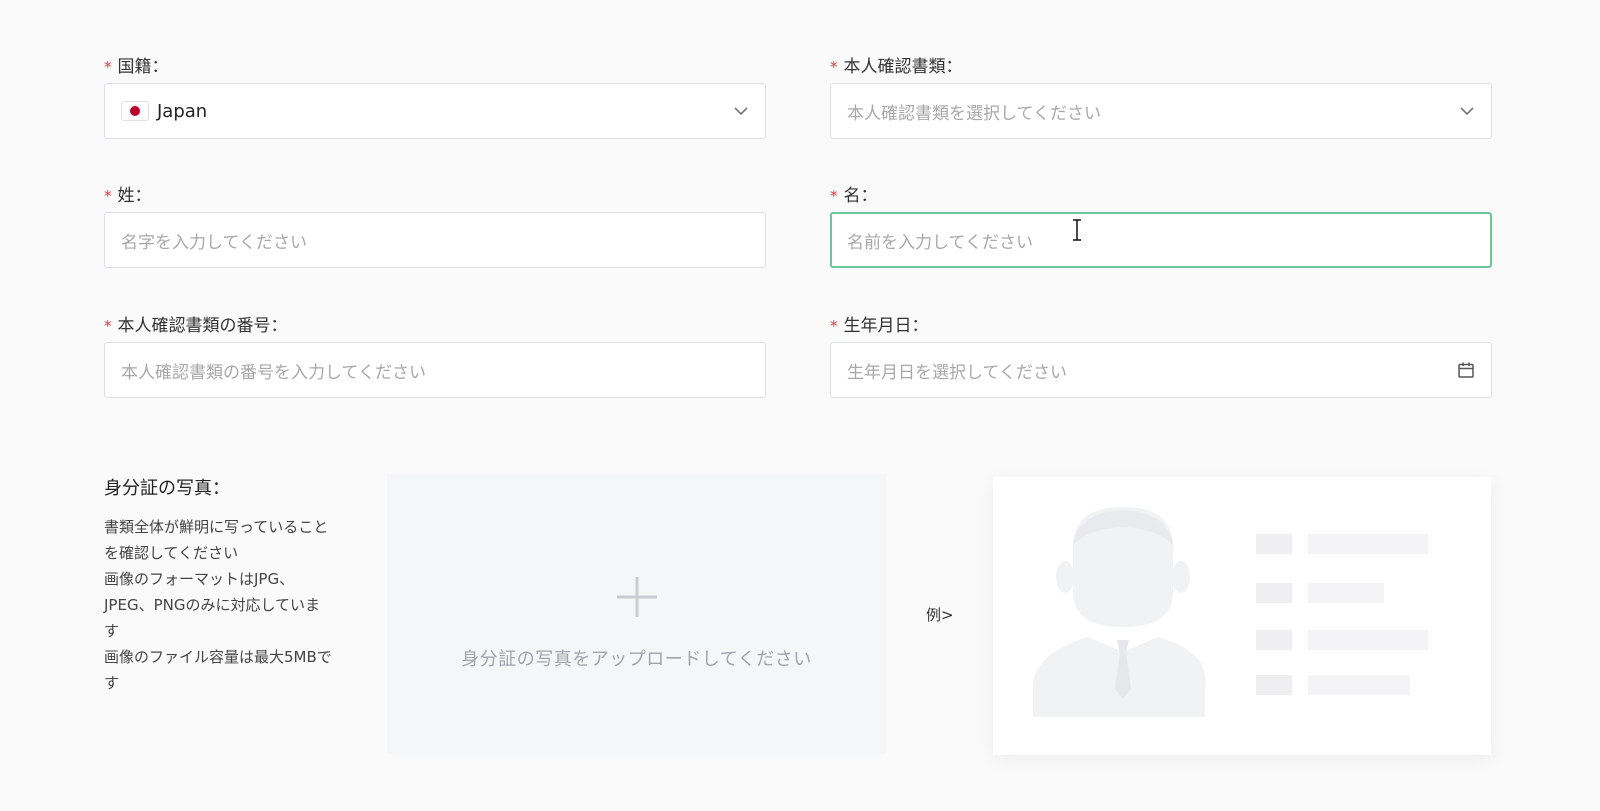  What do you see at coordinates (171, 553) in the screenshot?
I see `note-line: を確認してください` at bounding box center [171, 553].